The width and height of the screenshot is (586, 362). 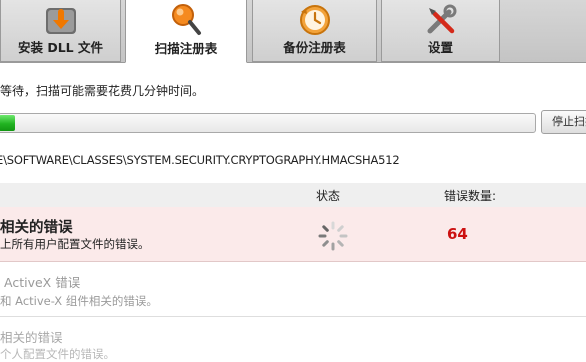 What do you see at coordinates (563, 122) in the screenshot?
I see `stop-scan-button: 停止扫描` at bounding box center [563, 122].